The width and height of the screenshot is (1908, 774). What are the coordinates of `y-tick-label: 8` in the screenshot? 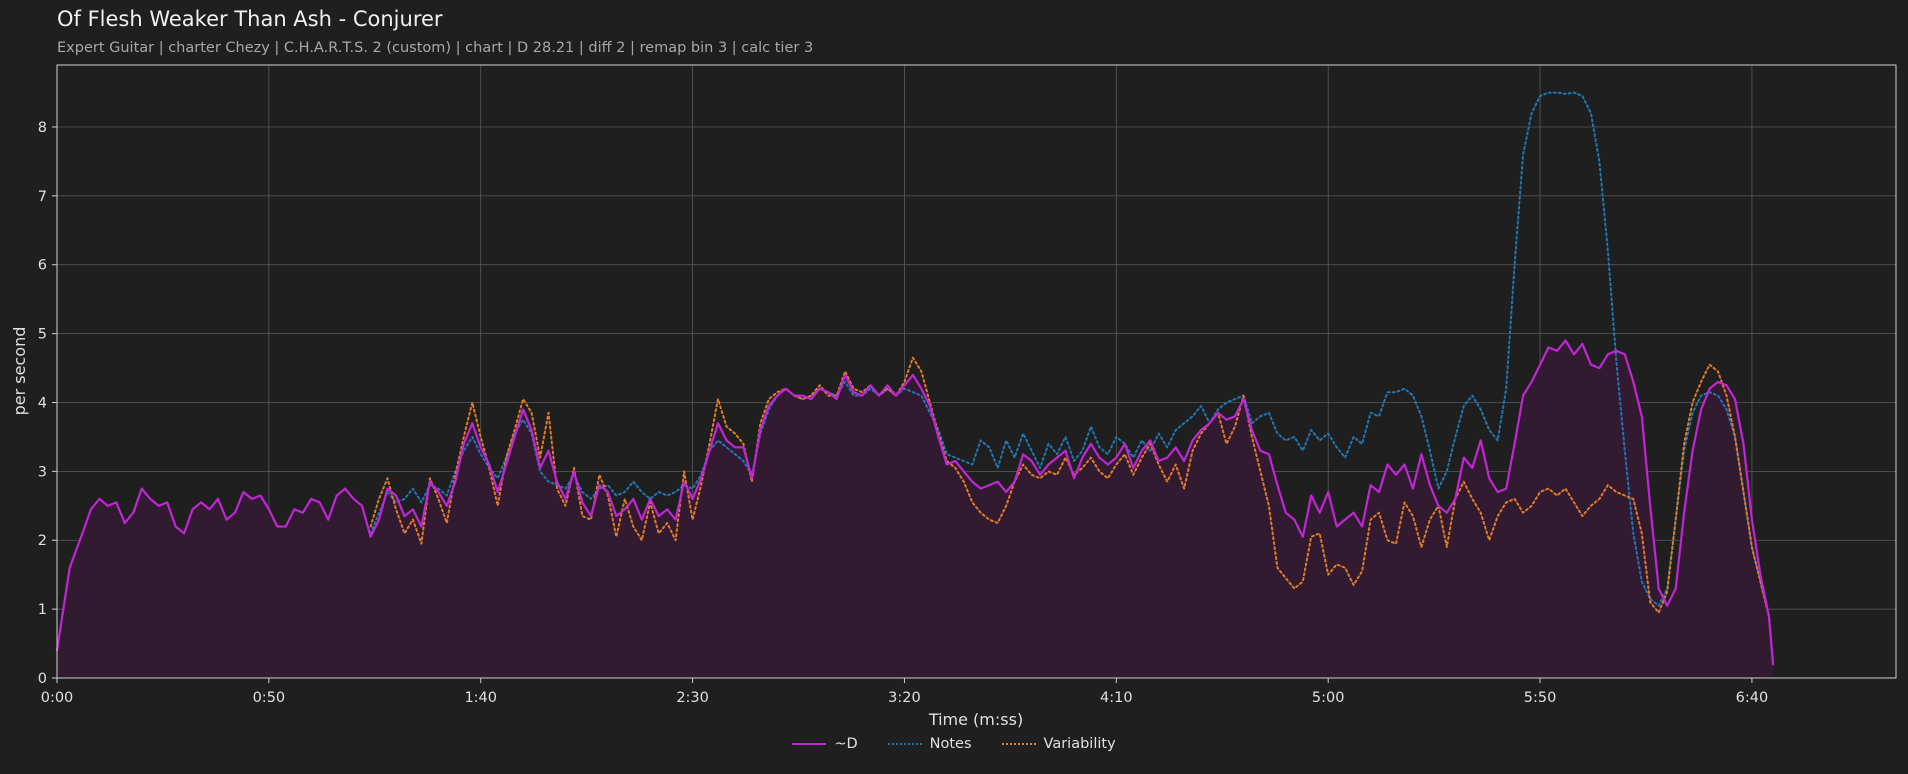 It's located at (42, 128).